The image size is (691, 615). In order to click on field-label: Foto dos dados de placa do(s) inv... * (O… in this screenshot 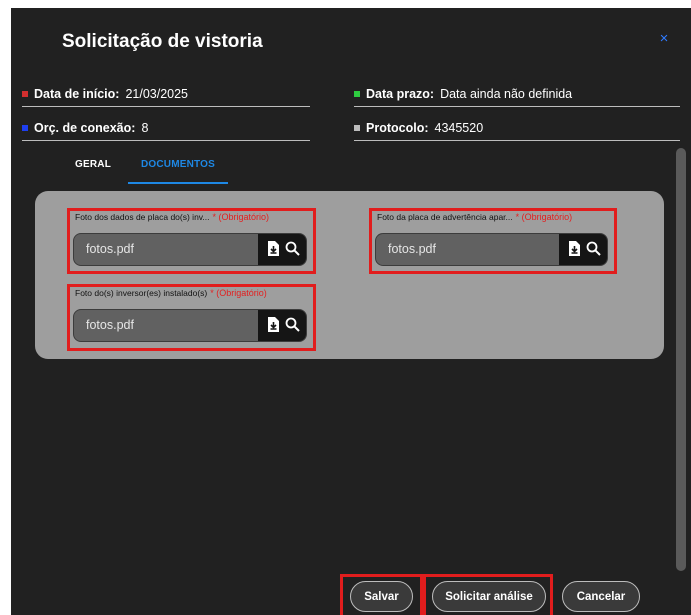, I will do `click(172, 217)`.